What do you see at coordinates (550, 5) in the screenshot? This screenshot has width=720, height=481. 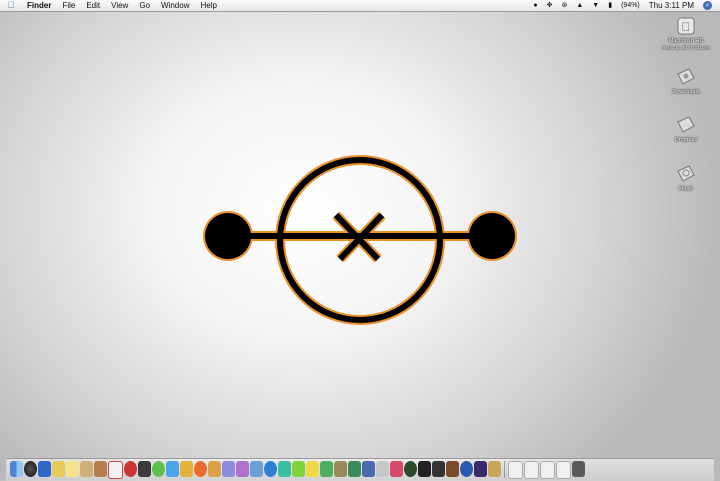 I see `move-icon: ✥` at bounding box center [550, 5].